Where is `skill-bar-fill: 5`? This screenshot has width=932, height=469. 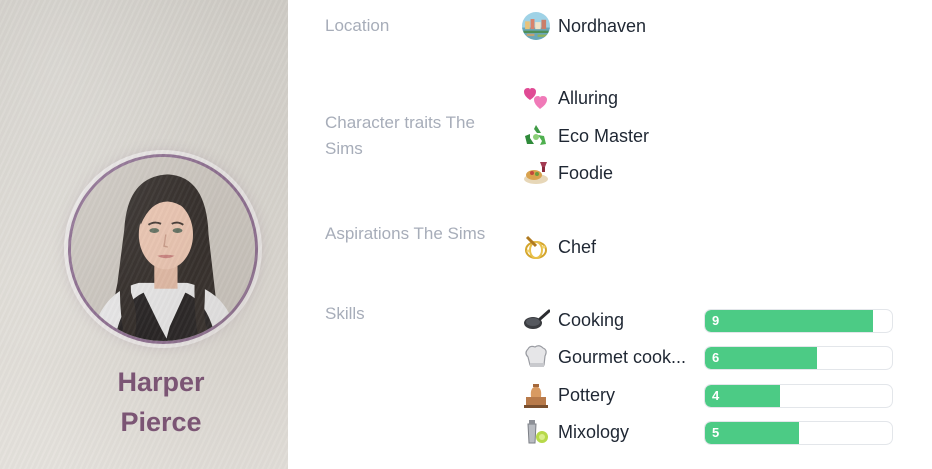
skill-bar-fill: 5 is located at coordinates (752, 433).